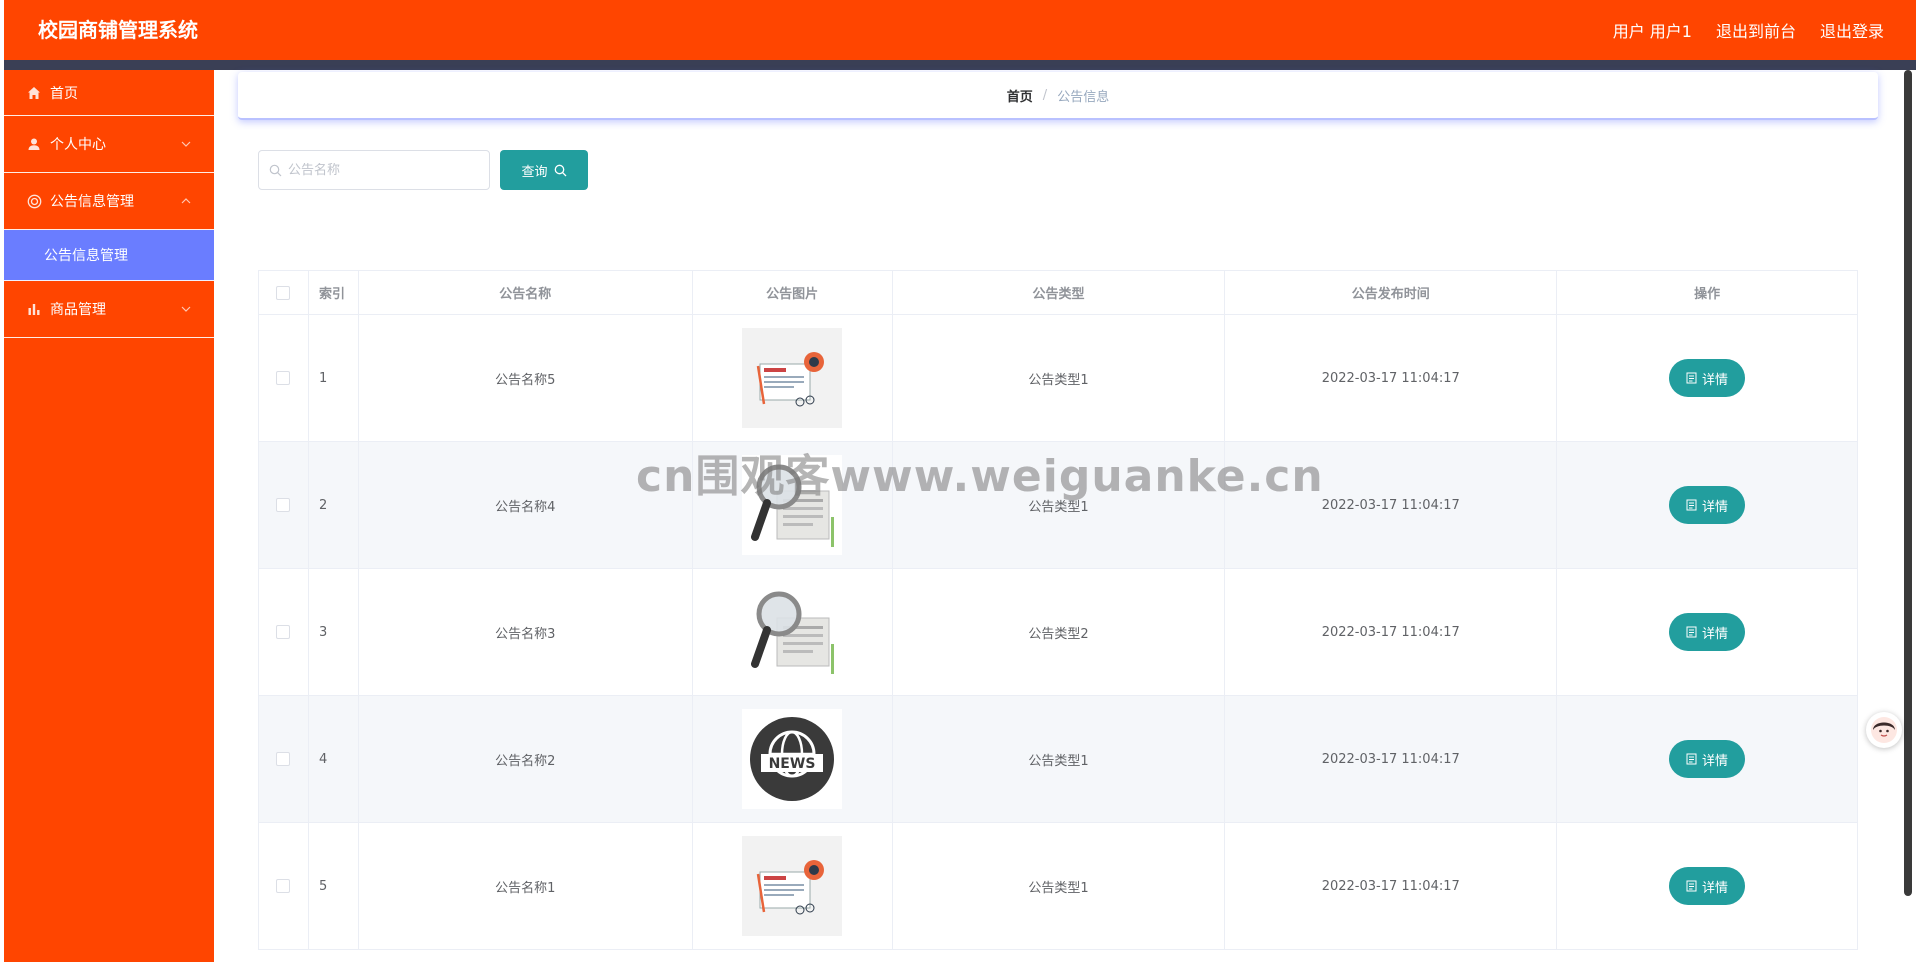 This screenshot has width=1920, height=966. I want to click on header-strip, so click(960, 65).